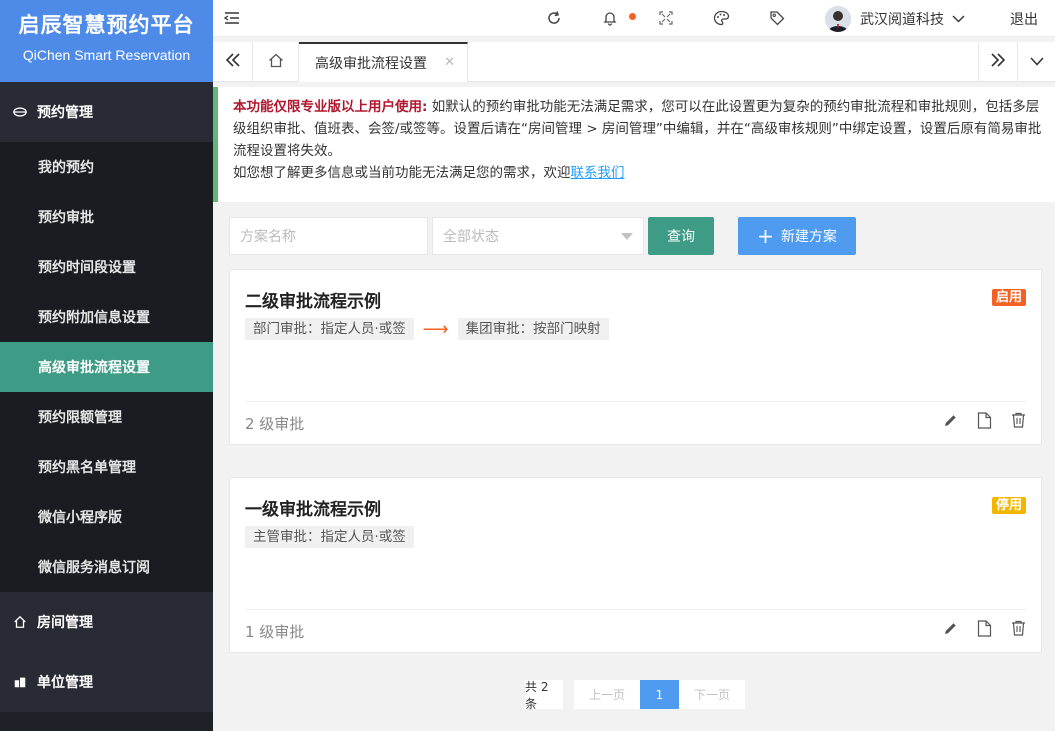 This screenshot has width=1055, height=731. What do you see at coordinates (106, 567) in the screenshot?
I see `sidebar-item-wechat-subscribe: 微信服务消息订阅` at bounding box center [106, 567].